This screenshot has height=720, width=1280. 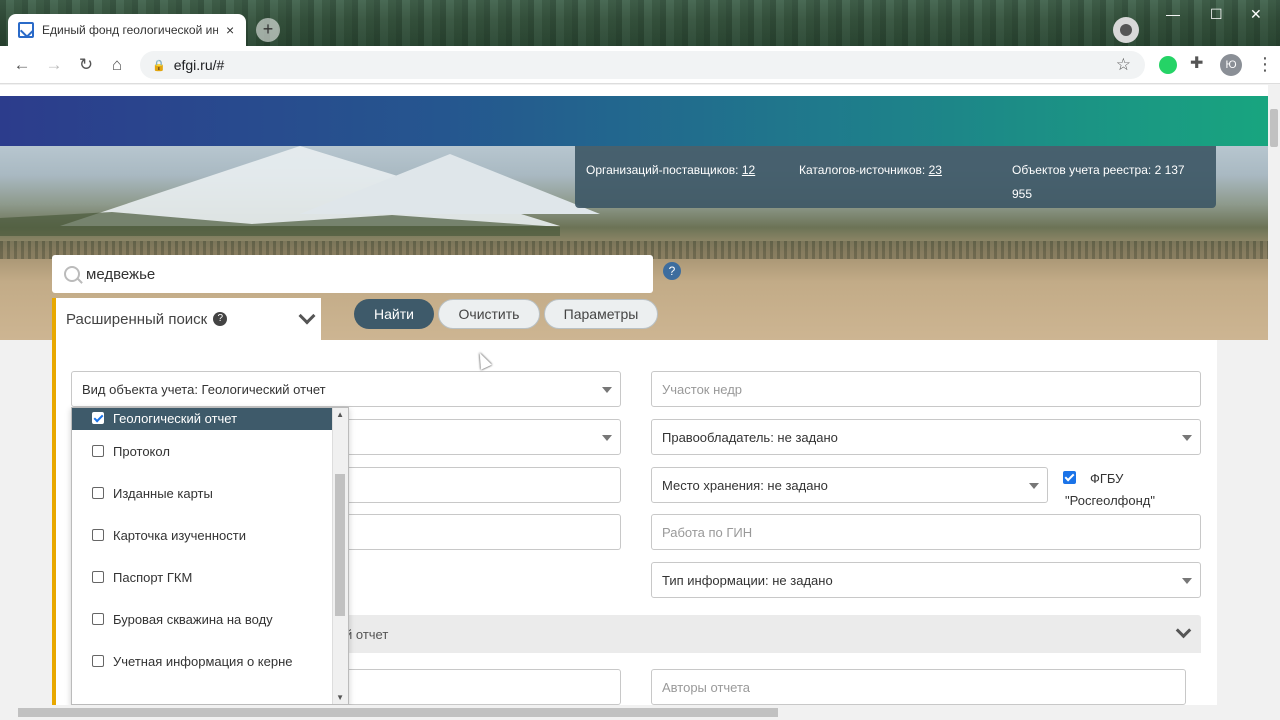 What do you see at coordinates (86, 65) in the screenshot?
I see `reload-icon: ↻` at bounding box center [86, 65].